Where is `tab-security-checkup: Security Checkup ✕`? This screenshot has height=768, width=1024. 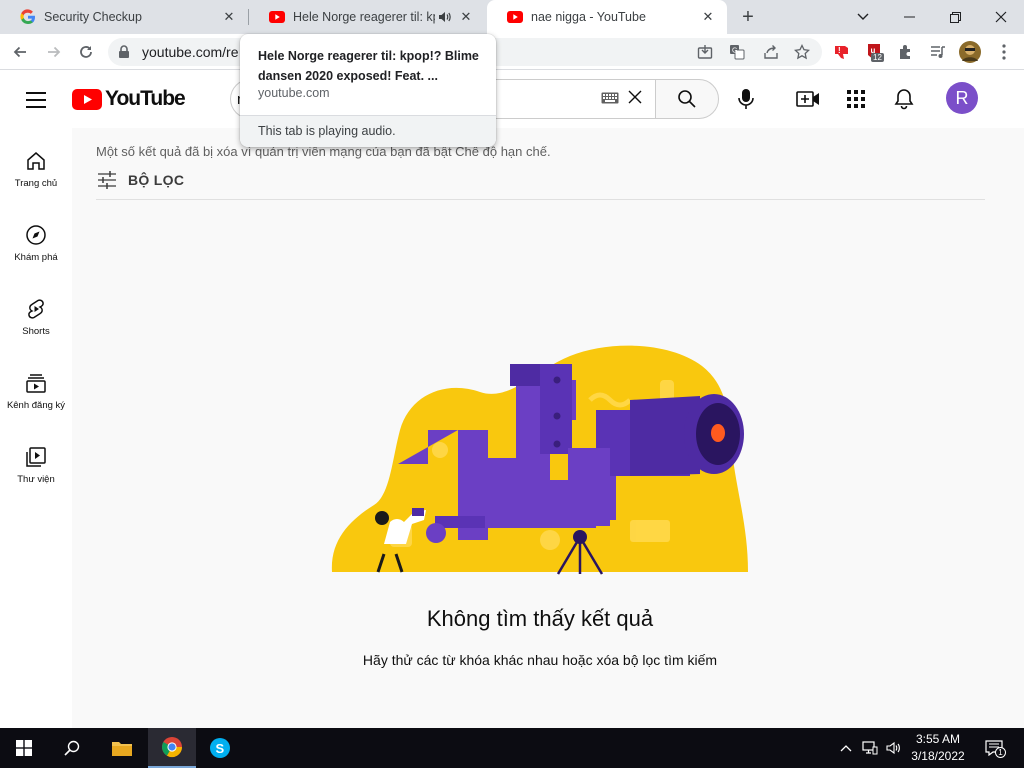
tab-security-checkup: Security Checkup ✕ is located at coordinates (124, 17).